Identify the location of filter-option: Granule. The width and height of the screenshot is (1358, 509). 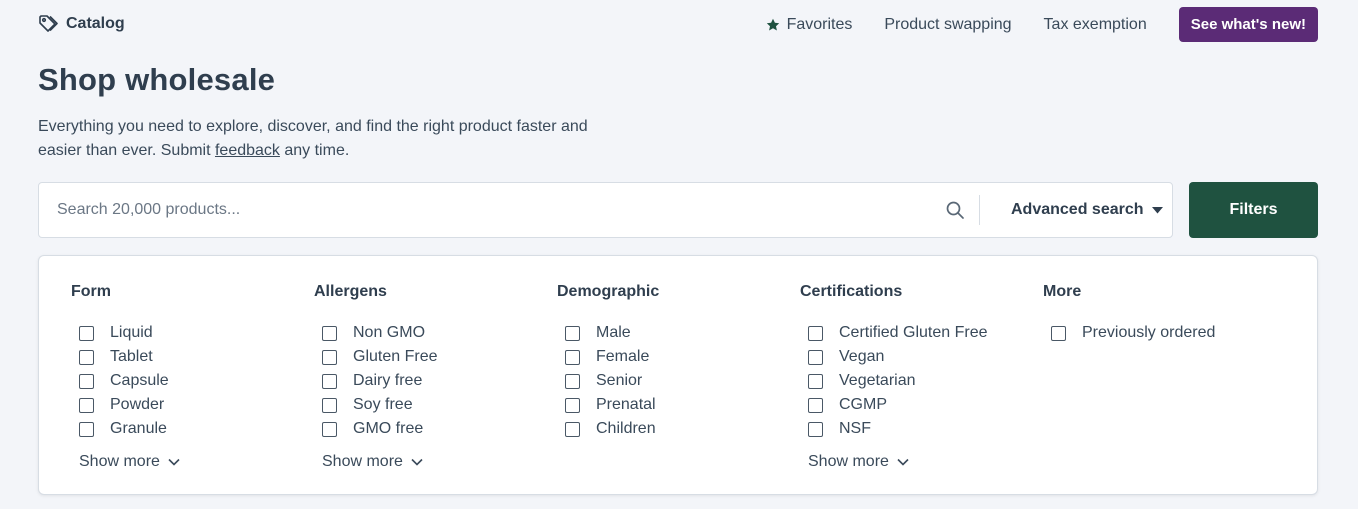
(129, 429).